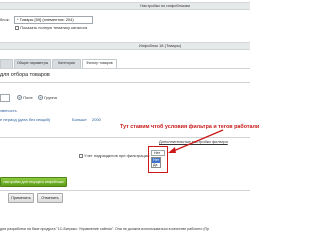 This screenshot has height=250, width=320. What do you see at coordinates (125, 46) in the screenshot?
I see `iblock-title-bar: Инфоблок 18 (Товары)` at bounding box center [125, 46].